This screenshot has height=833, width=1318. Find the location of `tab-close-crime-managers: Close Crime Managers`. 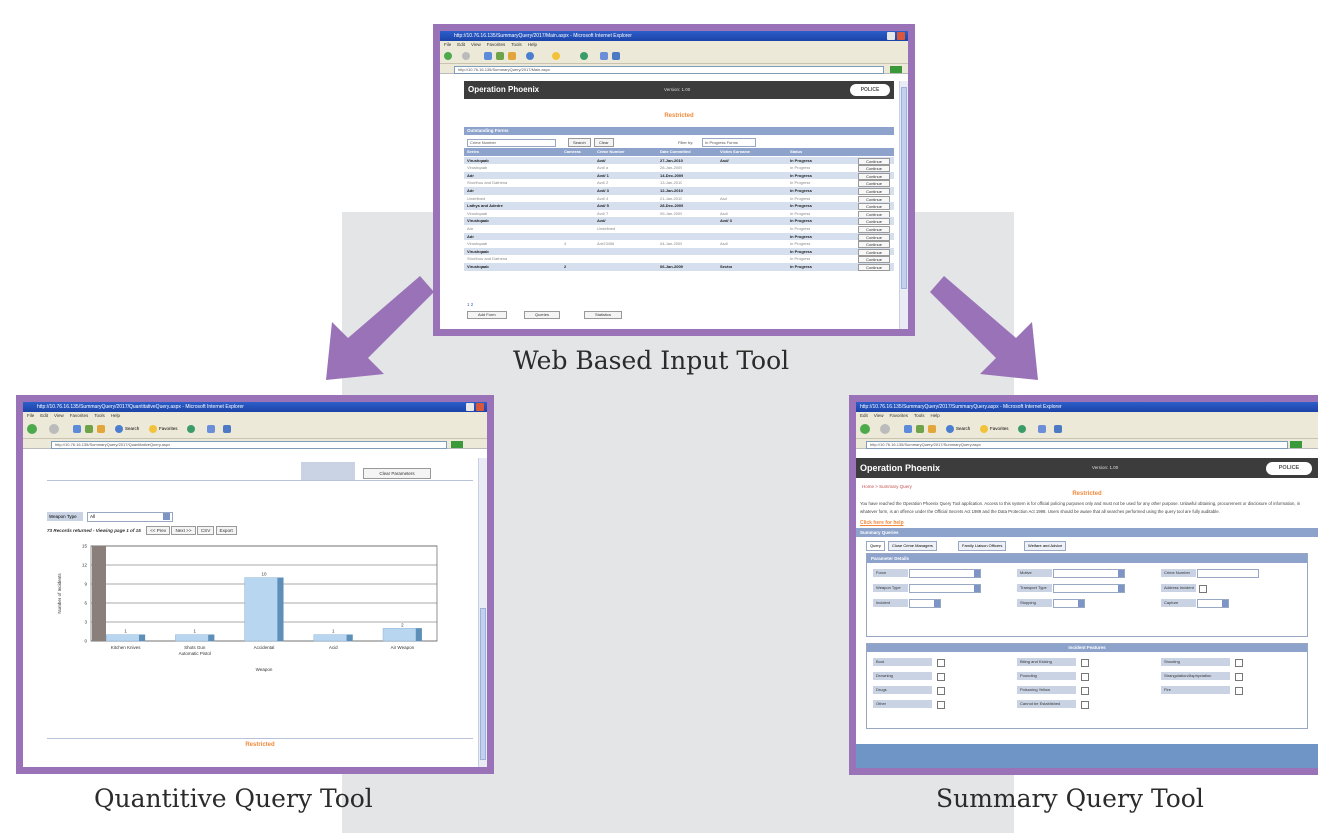

tab-close-crime-managers: Close Crime Managers is located at coordinates (912, 546).